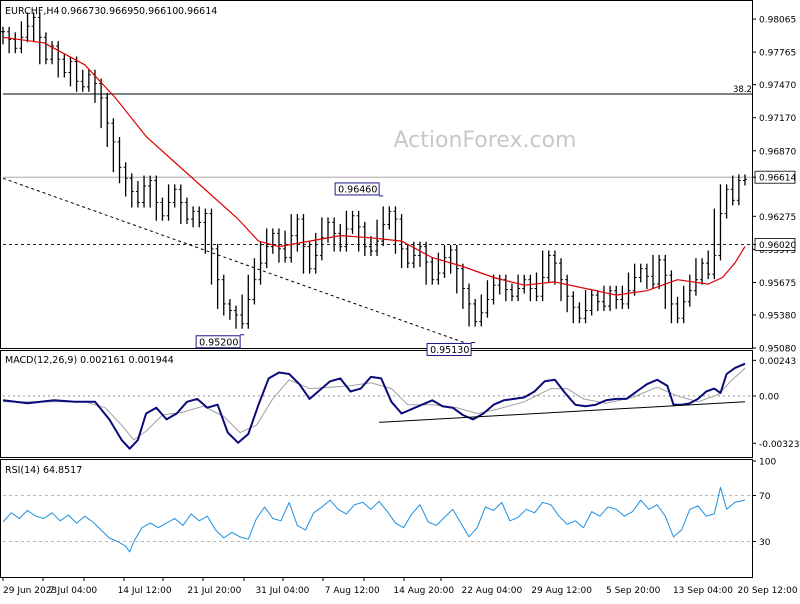 The image size is (800, 604). I want to click on price-y-tick-label: 0.96275, so click(777, 218).